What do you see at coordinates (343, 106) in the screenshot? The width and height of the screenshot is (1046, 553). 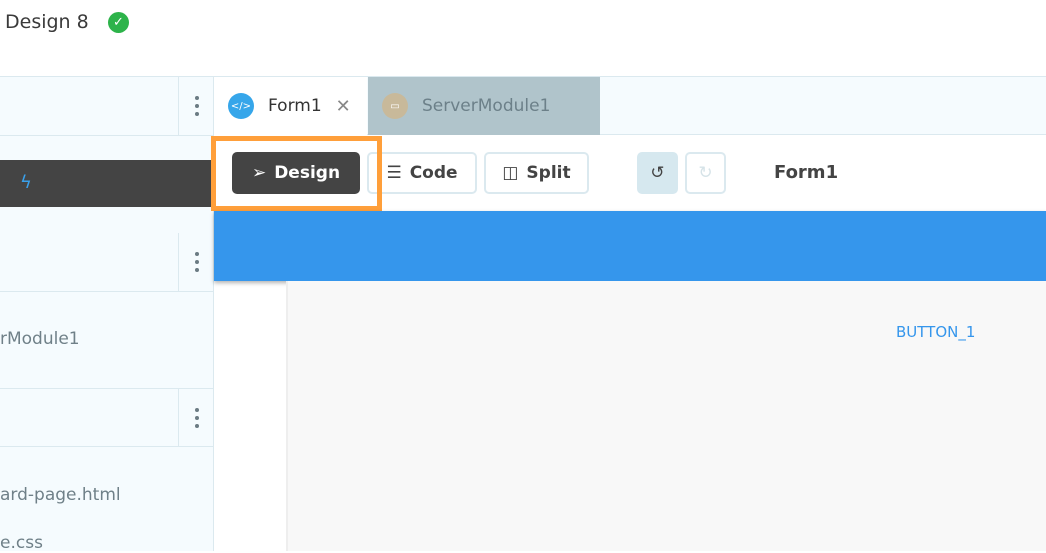 I see `close-icon: ✕` at bounding box center [343, 106].